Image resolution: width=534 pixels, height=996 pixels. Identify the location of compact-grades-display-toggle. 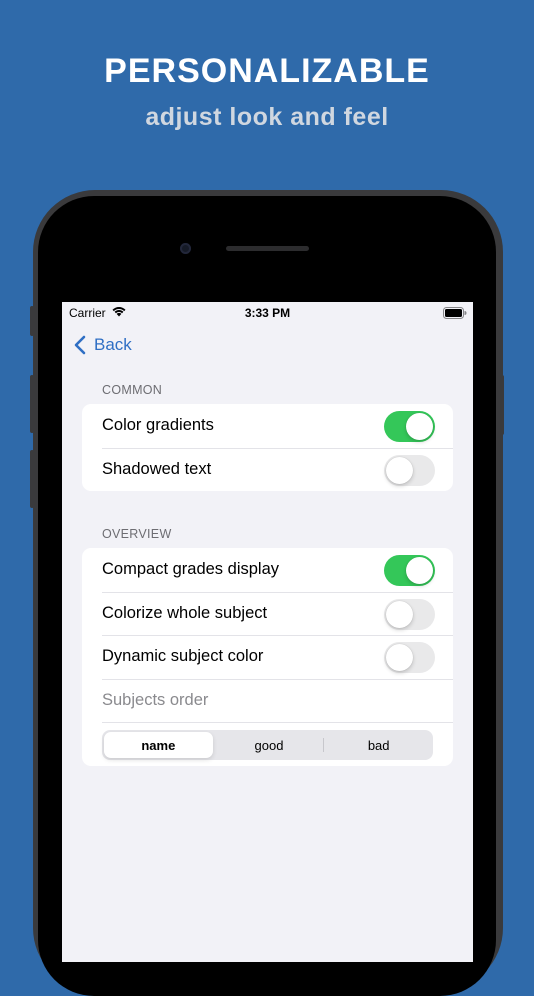
(409, 570).